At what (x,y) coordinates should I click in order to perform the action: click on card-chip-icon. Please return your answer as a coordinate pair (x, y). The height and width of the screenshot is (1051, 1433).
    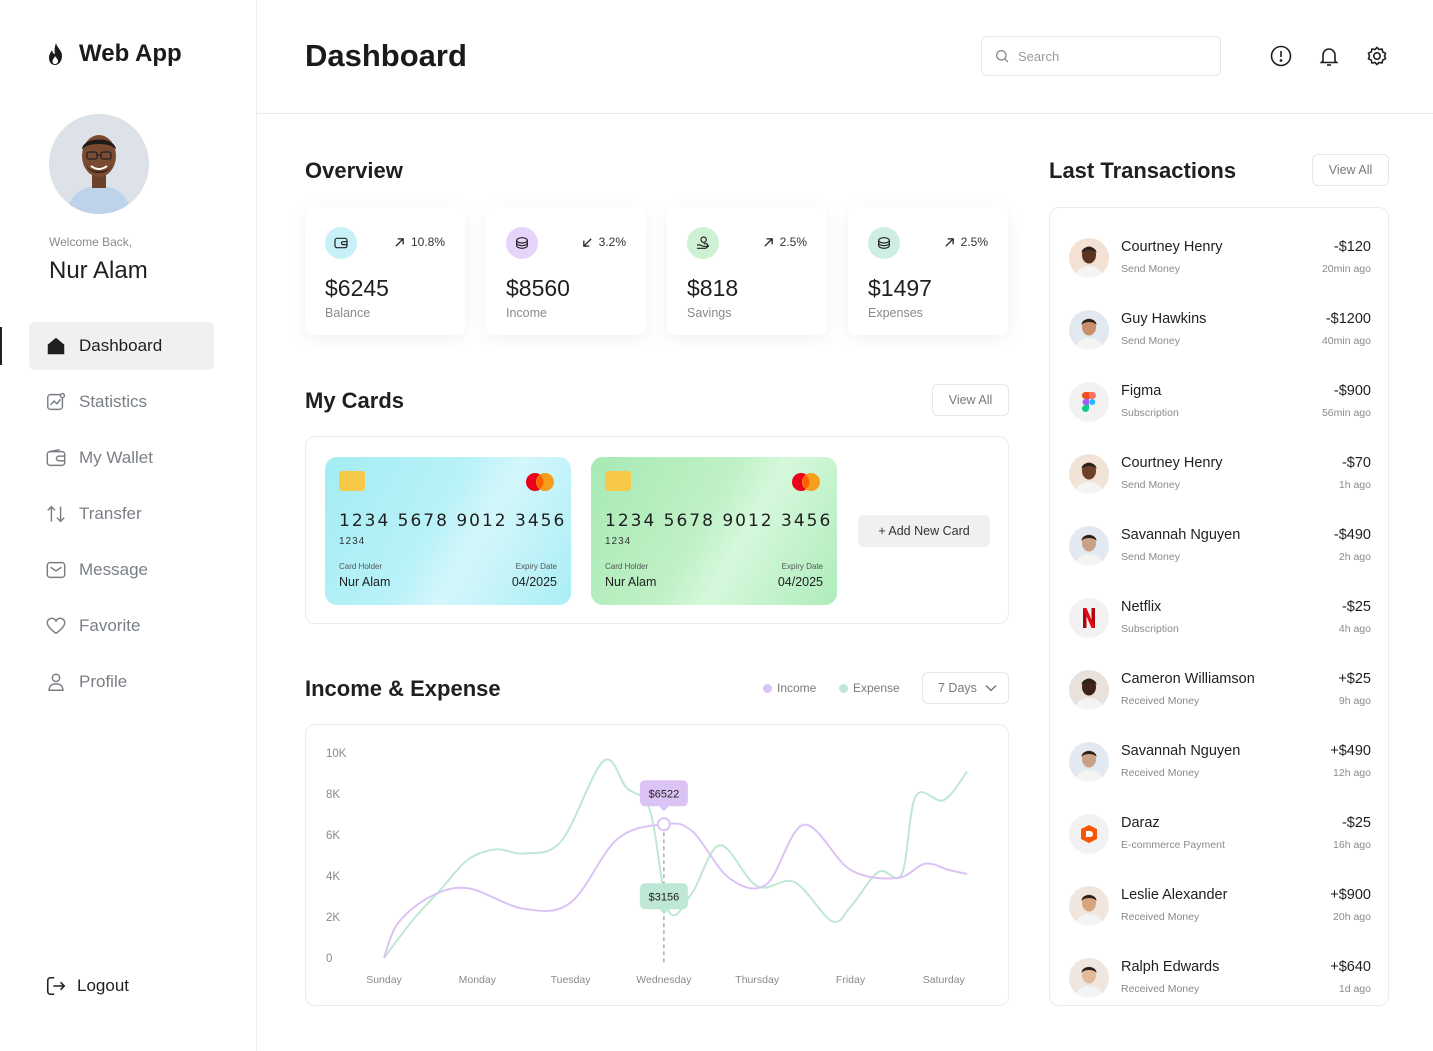
    Looking at the image, I should click on (618, 481).